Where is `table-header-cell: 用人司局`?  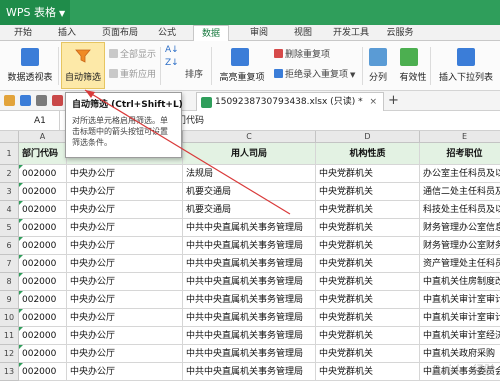
table-header-cell: 用人司局 is located at coordinates (249, 154).